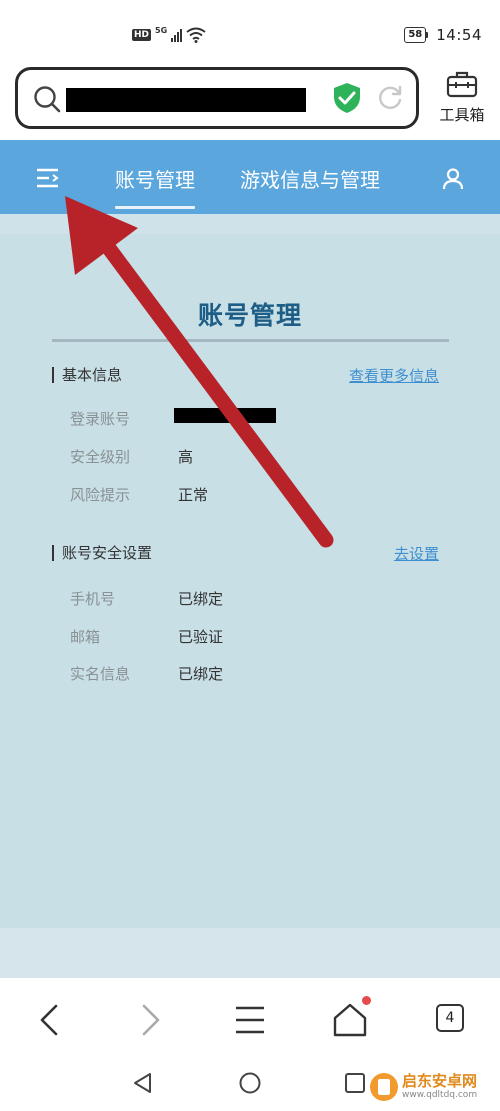 This screenshot has width=500, height=1111. Describe the element at coordinates (390, 98) in the screenshot. I see `reload-icon` at that location.